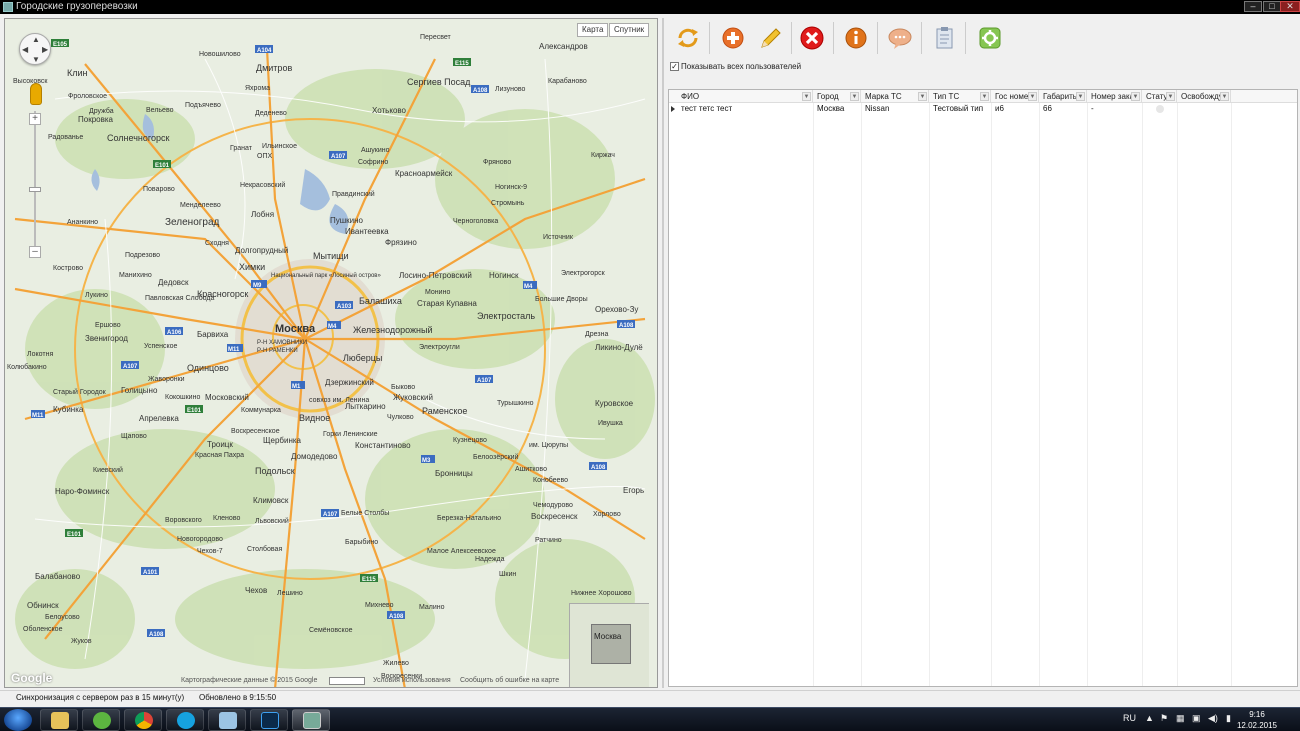 This screenshot has height=731, width=1300. I want to click on road-shield: A106, so click(174, 331).